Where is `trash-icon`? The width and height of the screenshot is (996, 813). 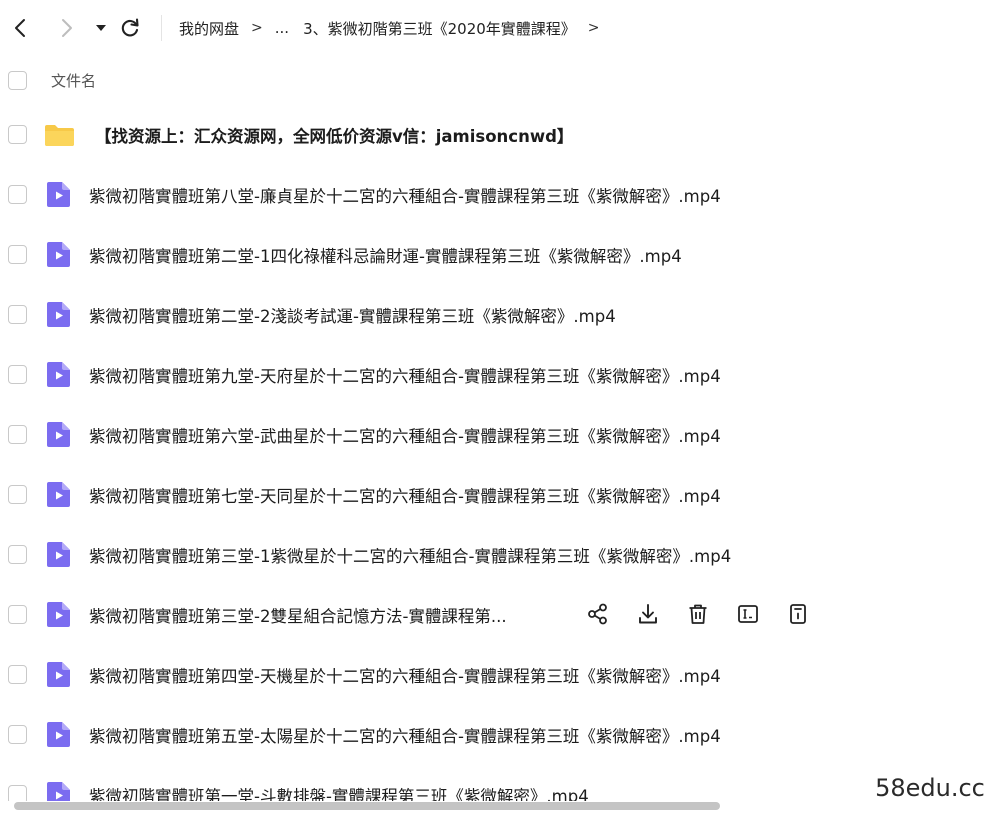
trash-icon is located at coordinates (698, 614).